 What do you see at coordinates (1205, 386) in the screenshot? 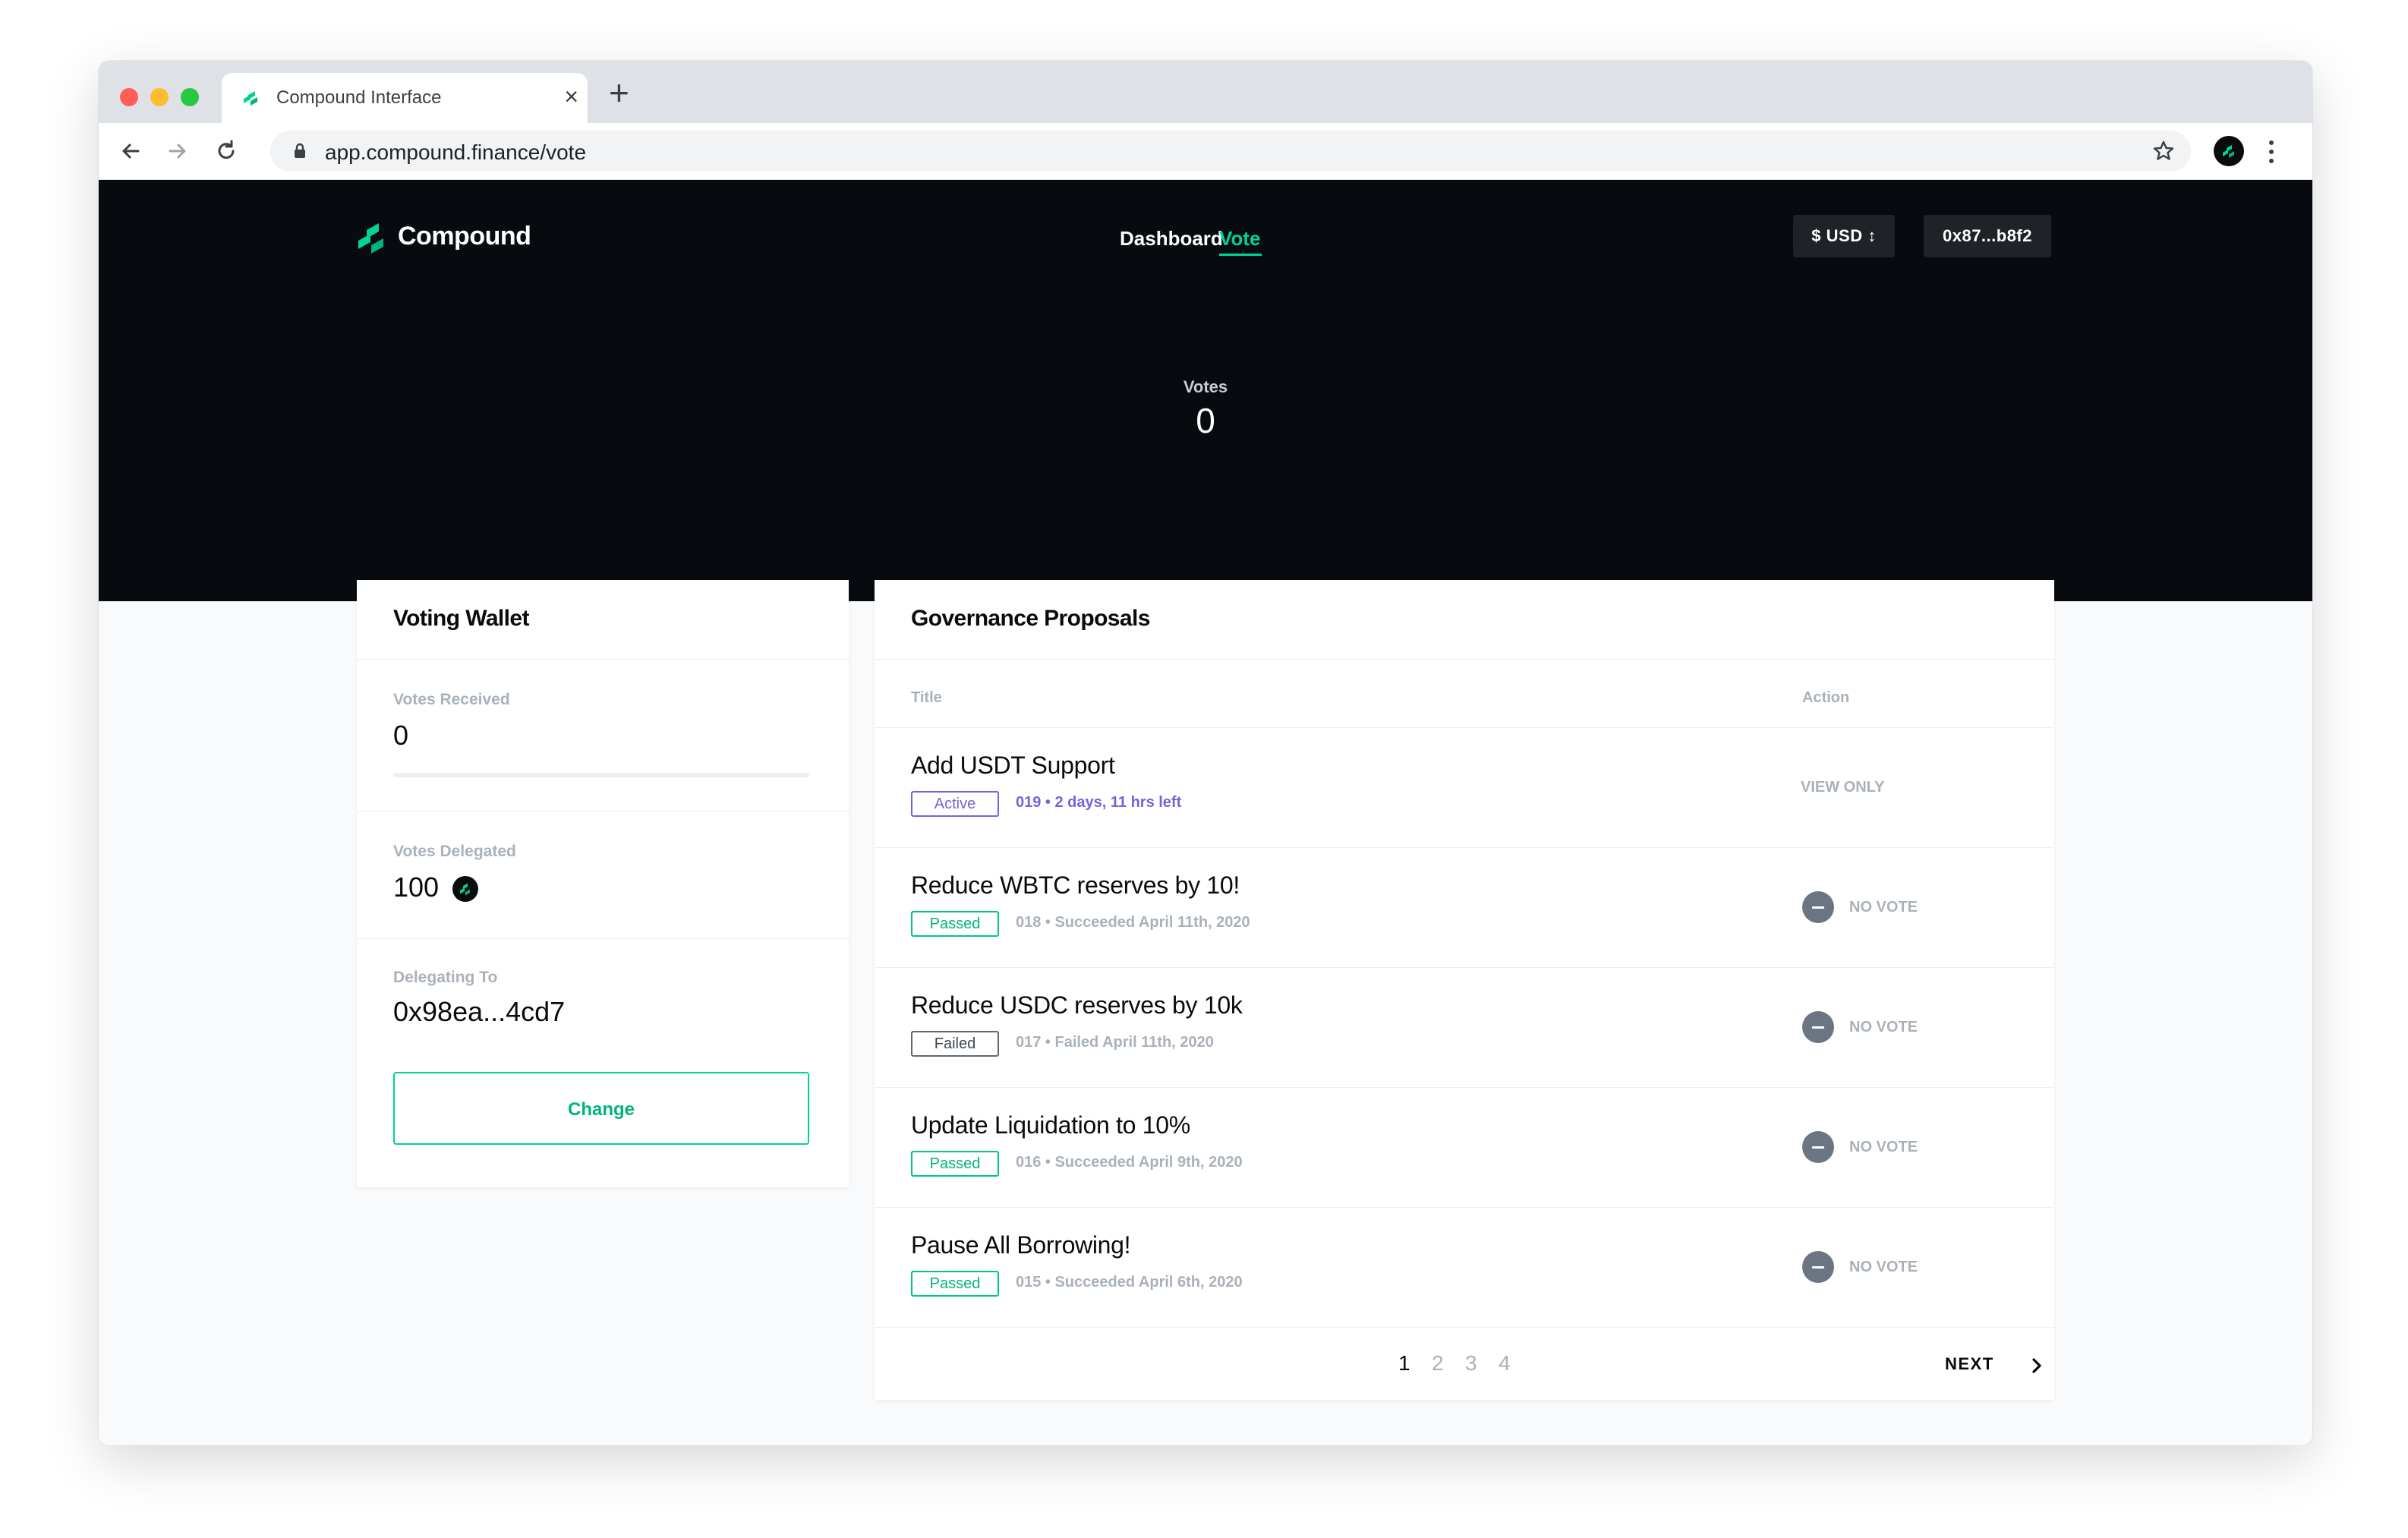
I see `votes-label: Votes` at bounding box center [1205, 386].